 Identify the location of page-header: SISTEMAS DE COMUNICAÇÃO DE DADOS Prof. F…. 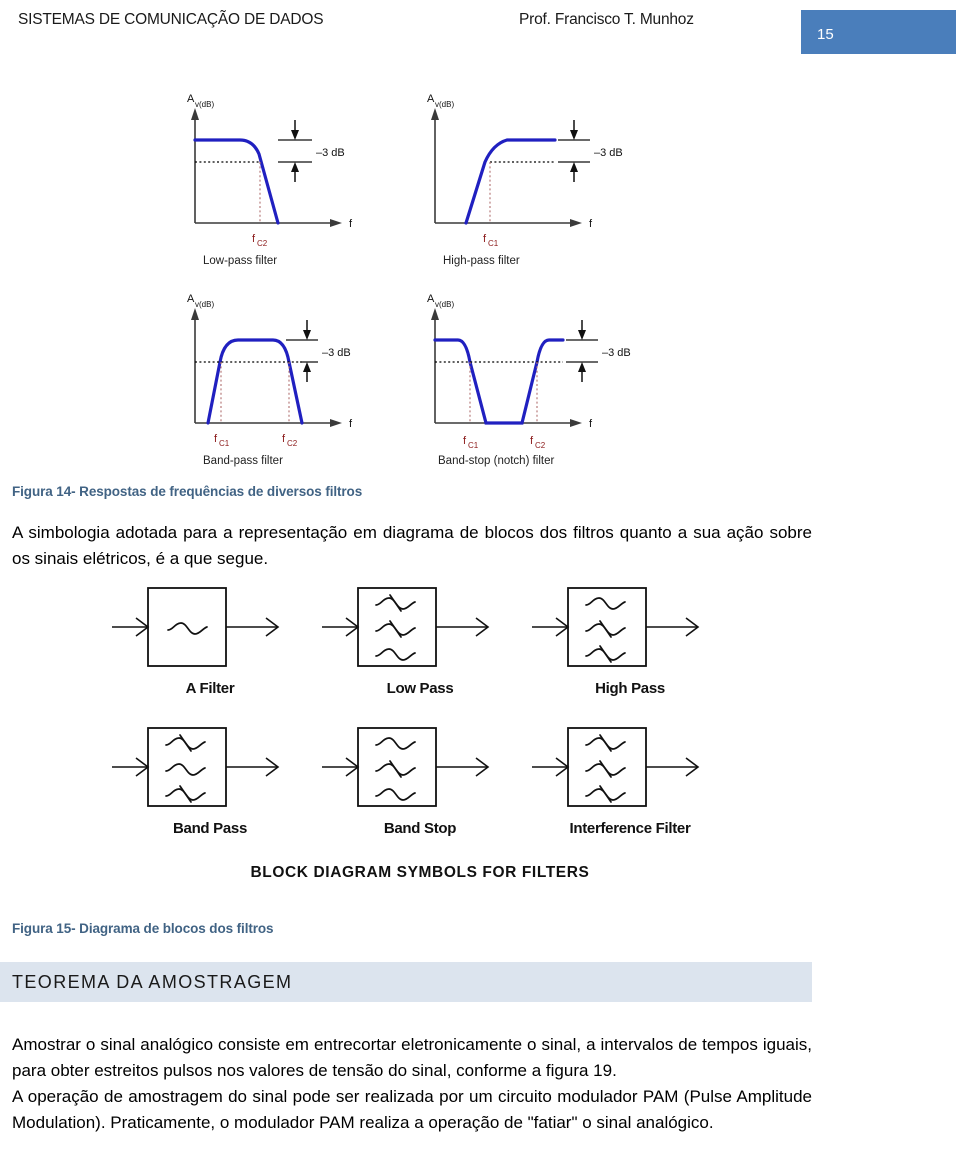
(480, 31).